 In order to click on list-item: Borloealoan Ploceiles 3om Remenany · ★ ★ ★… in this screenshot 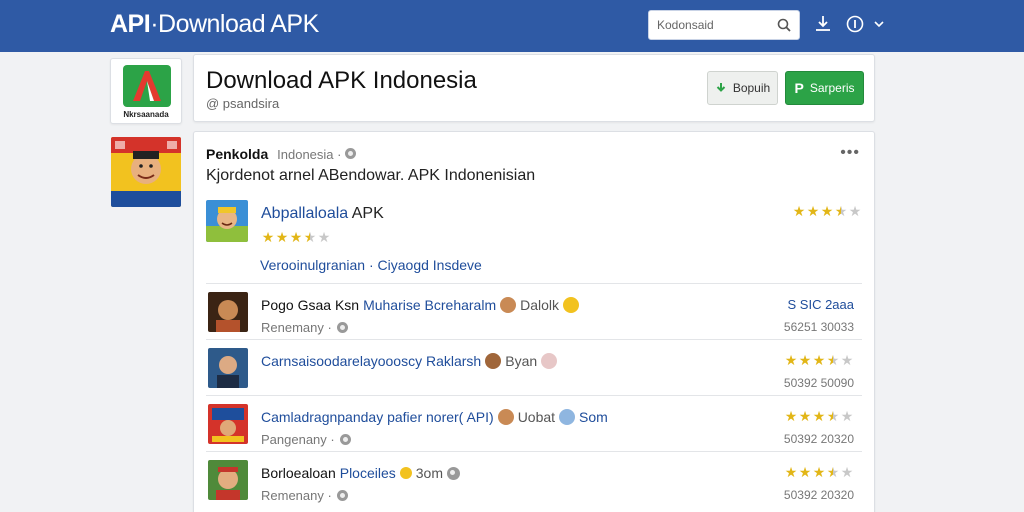, I will do `click(534, 480)`.